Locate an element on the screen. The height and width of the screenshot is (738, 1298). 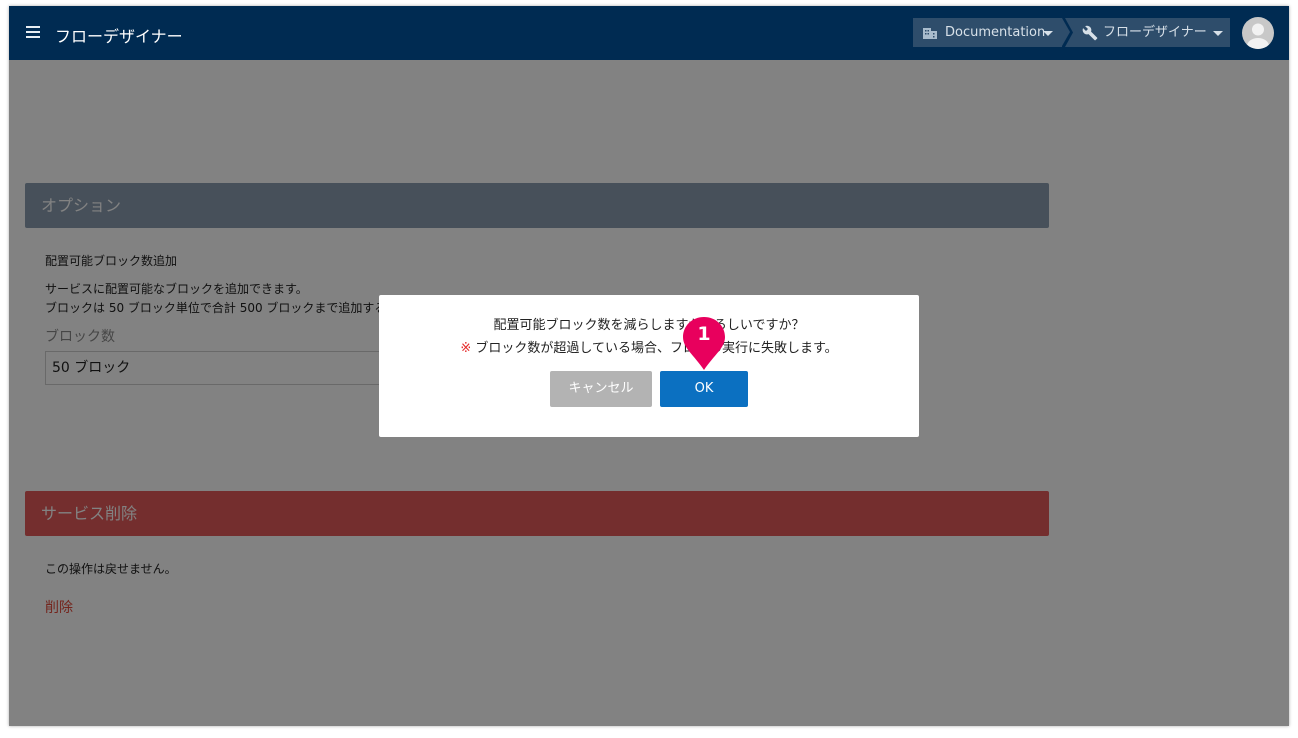
building-icon is located at coordinates (930, 33).